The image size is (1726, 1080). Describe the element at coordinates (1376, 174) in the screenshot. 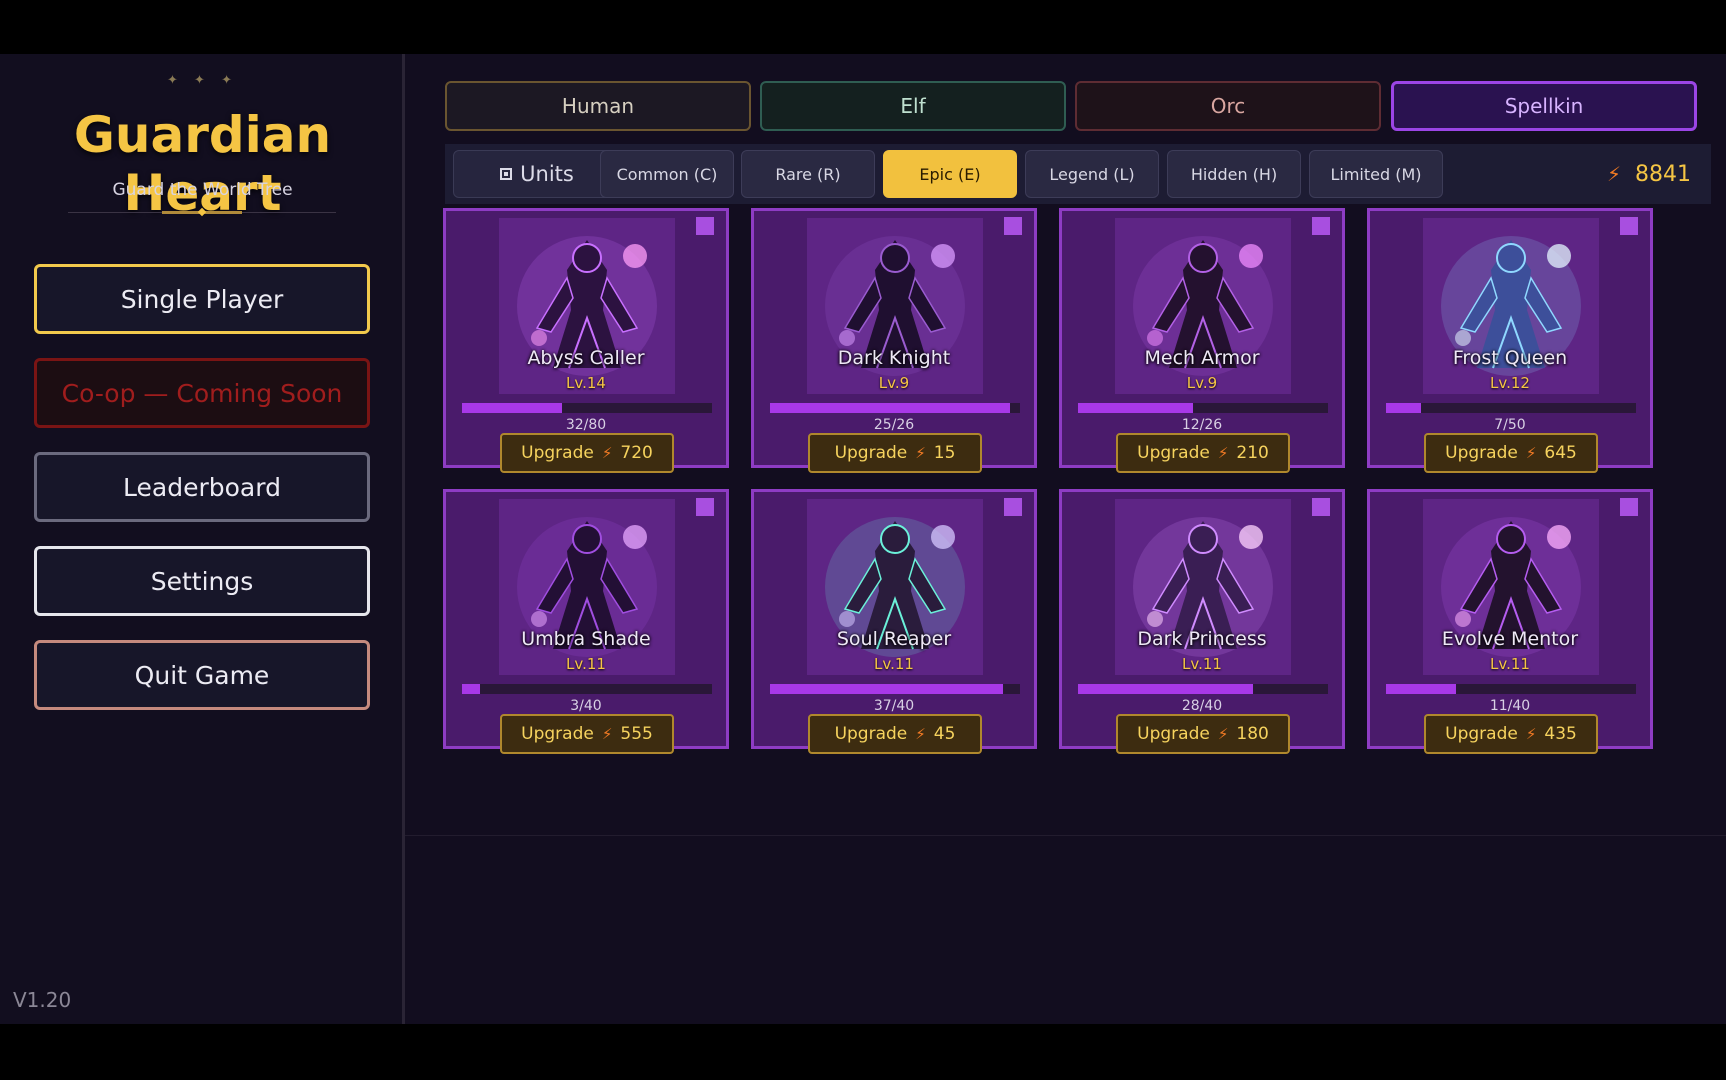

I see `rarity-tab-limited: Limited (M)` at that location.